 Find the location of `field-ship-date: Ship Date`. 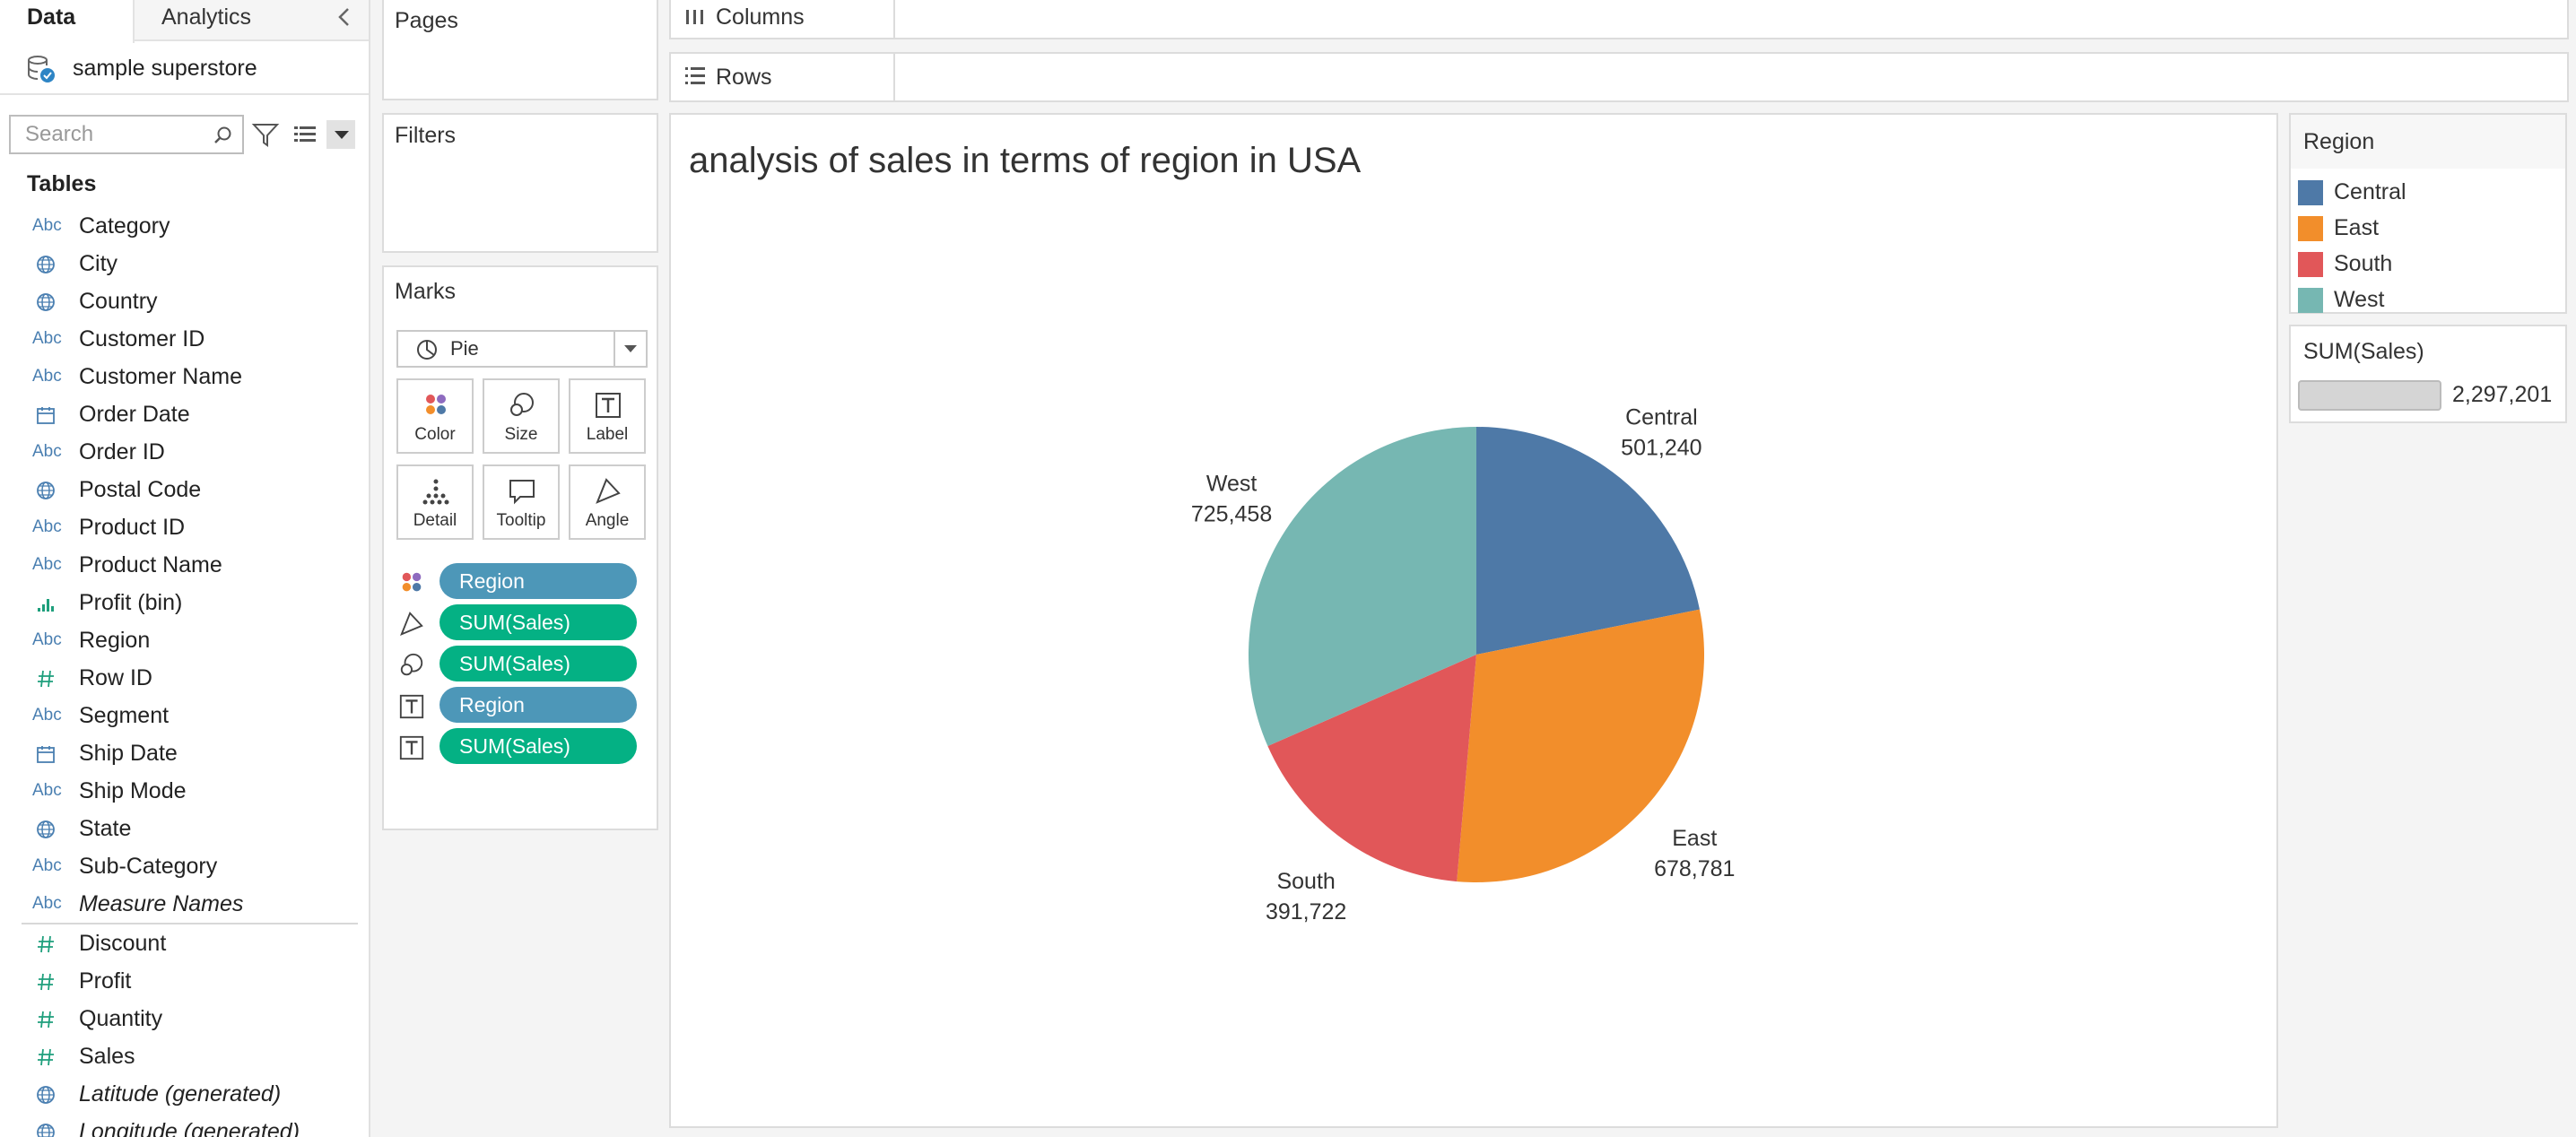

field-ship-date: Ship Date is located at coordinates (184, 753).